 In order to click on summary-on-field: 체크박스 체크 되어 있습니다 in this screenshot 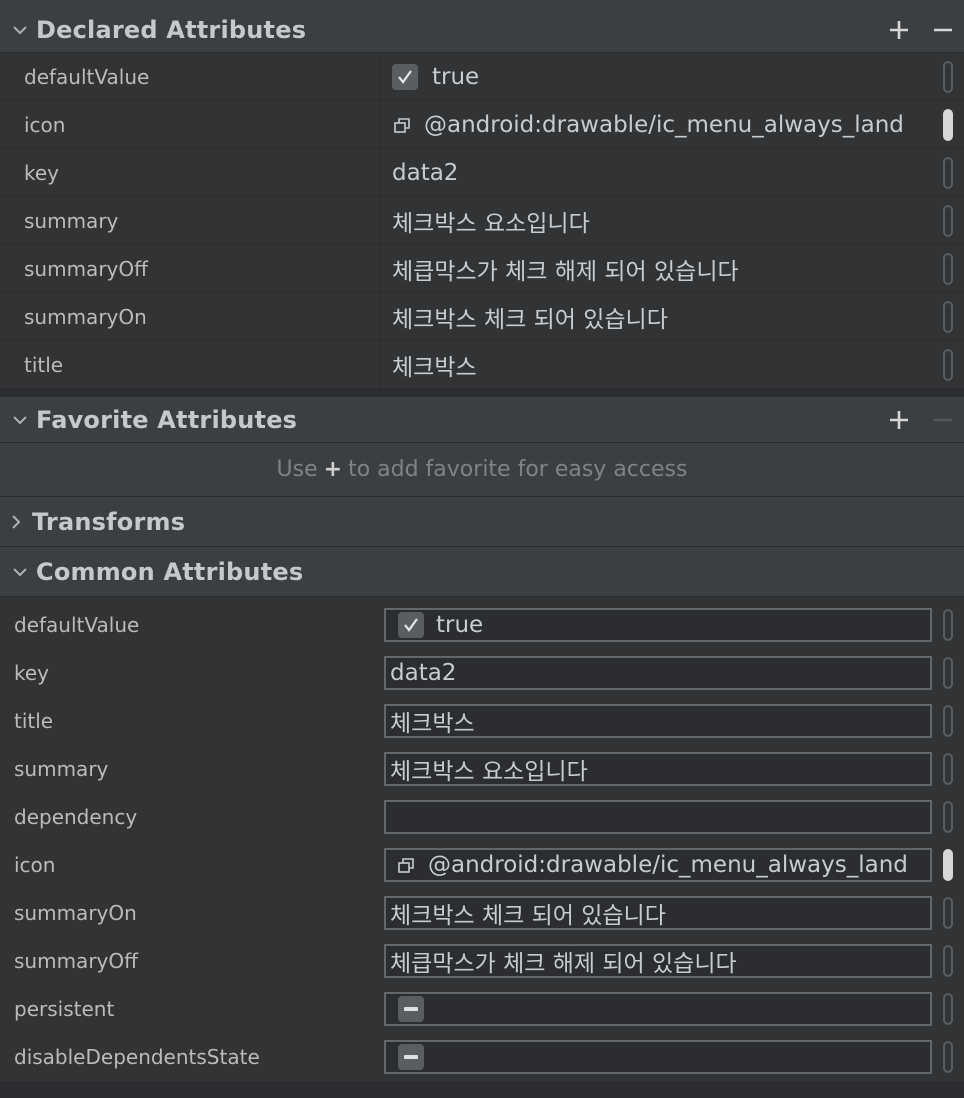, I will do `click(658, 913)`.